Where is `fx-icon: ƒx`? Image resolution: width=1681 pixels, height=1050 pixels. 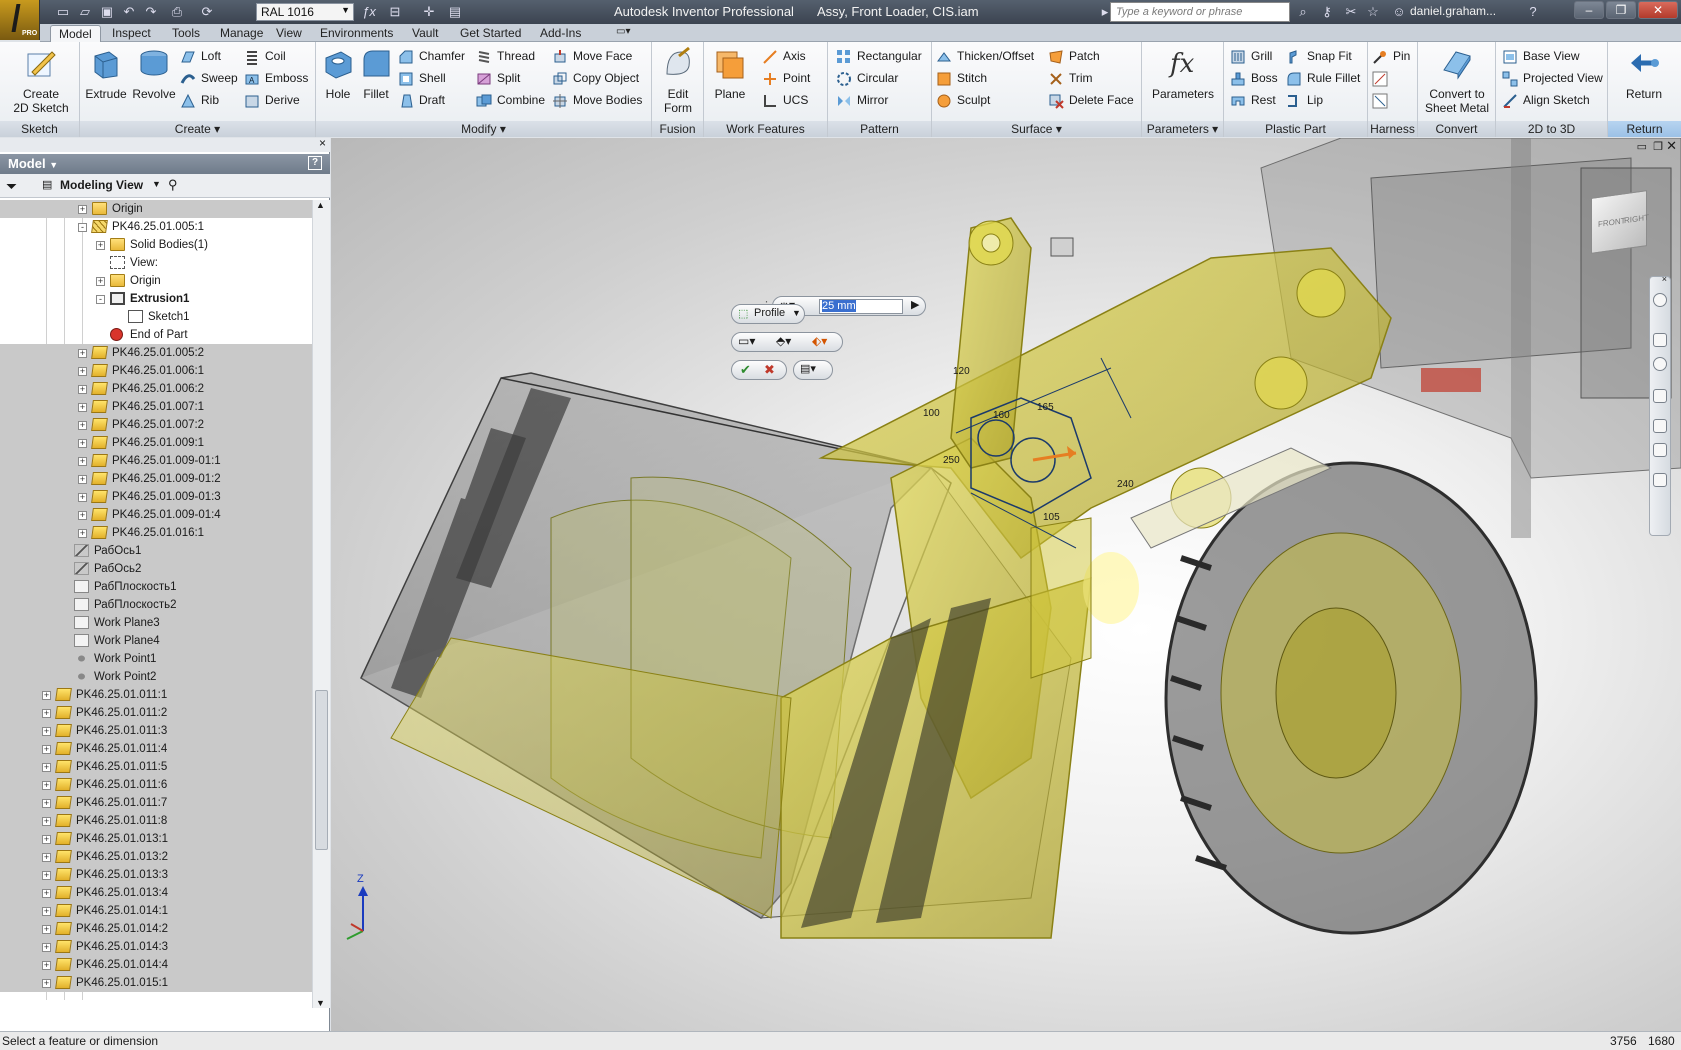 fx-icon: ƒx is located at coordinates (369, 12).